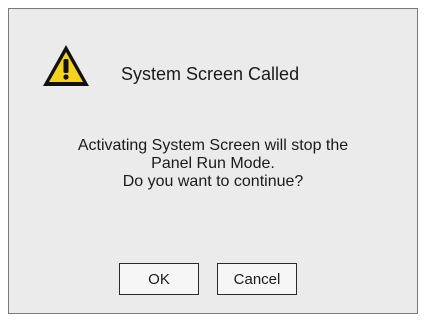 Image resolution: width=426 pixels, height=322 pixels. I want to click on message-line: Activating System Screen will stop the, so click(213, 145).